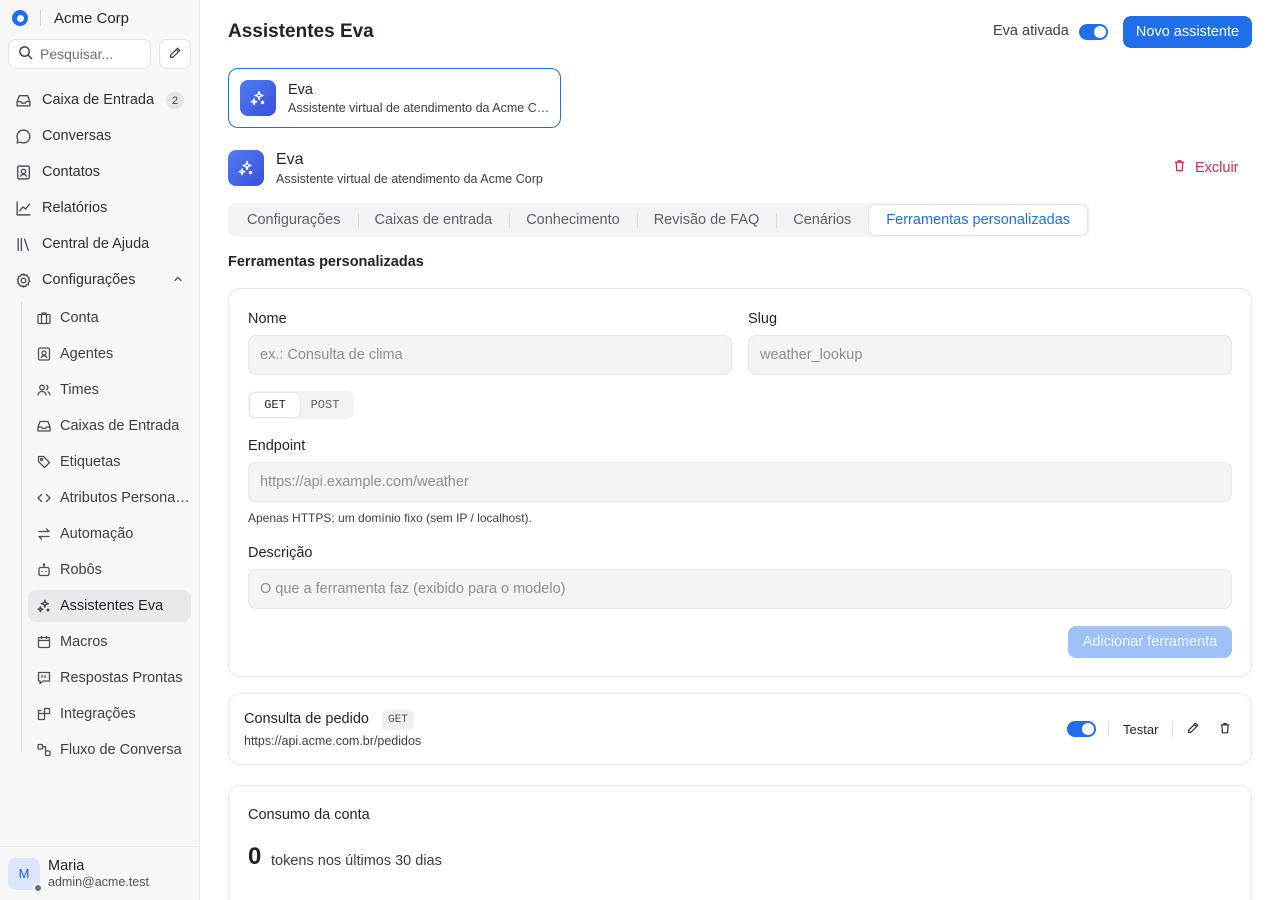 The height and width of the screenshot is (900, 1280). I want to click on brand: Acme Corp, so click(70, 18).